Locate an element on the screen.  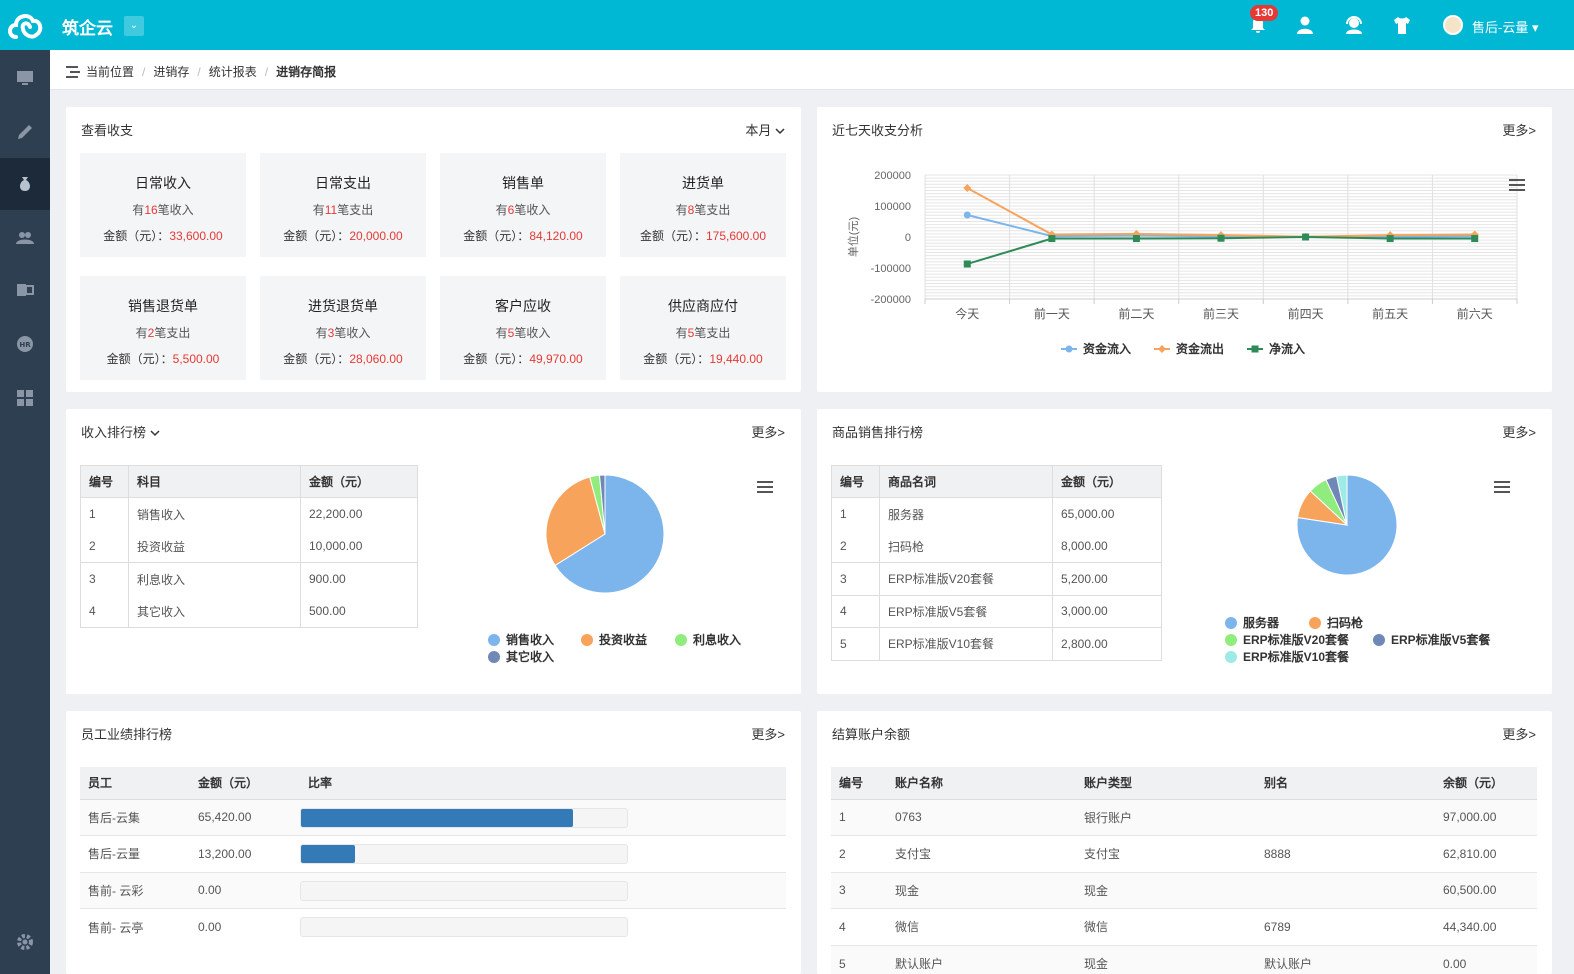
account-link: 0763 is located at coordinates (981, 817).